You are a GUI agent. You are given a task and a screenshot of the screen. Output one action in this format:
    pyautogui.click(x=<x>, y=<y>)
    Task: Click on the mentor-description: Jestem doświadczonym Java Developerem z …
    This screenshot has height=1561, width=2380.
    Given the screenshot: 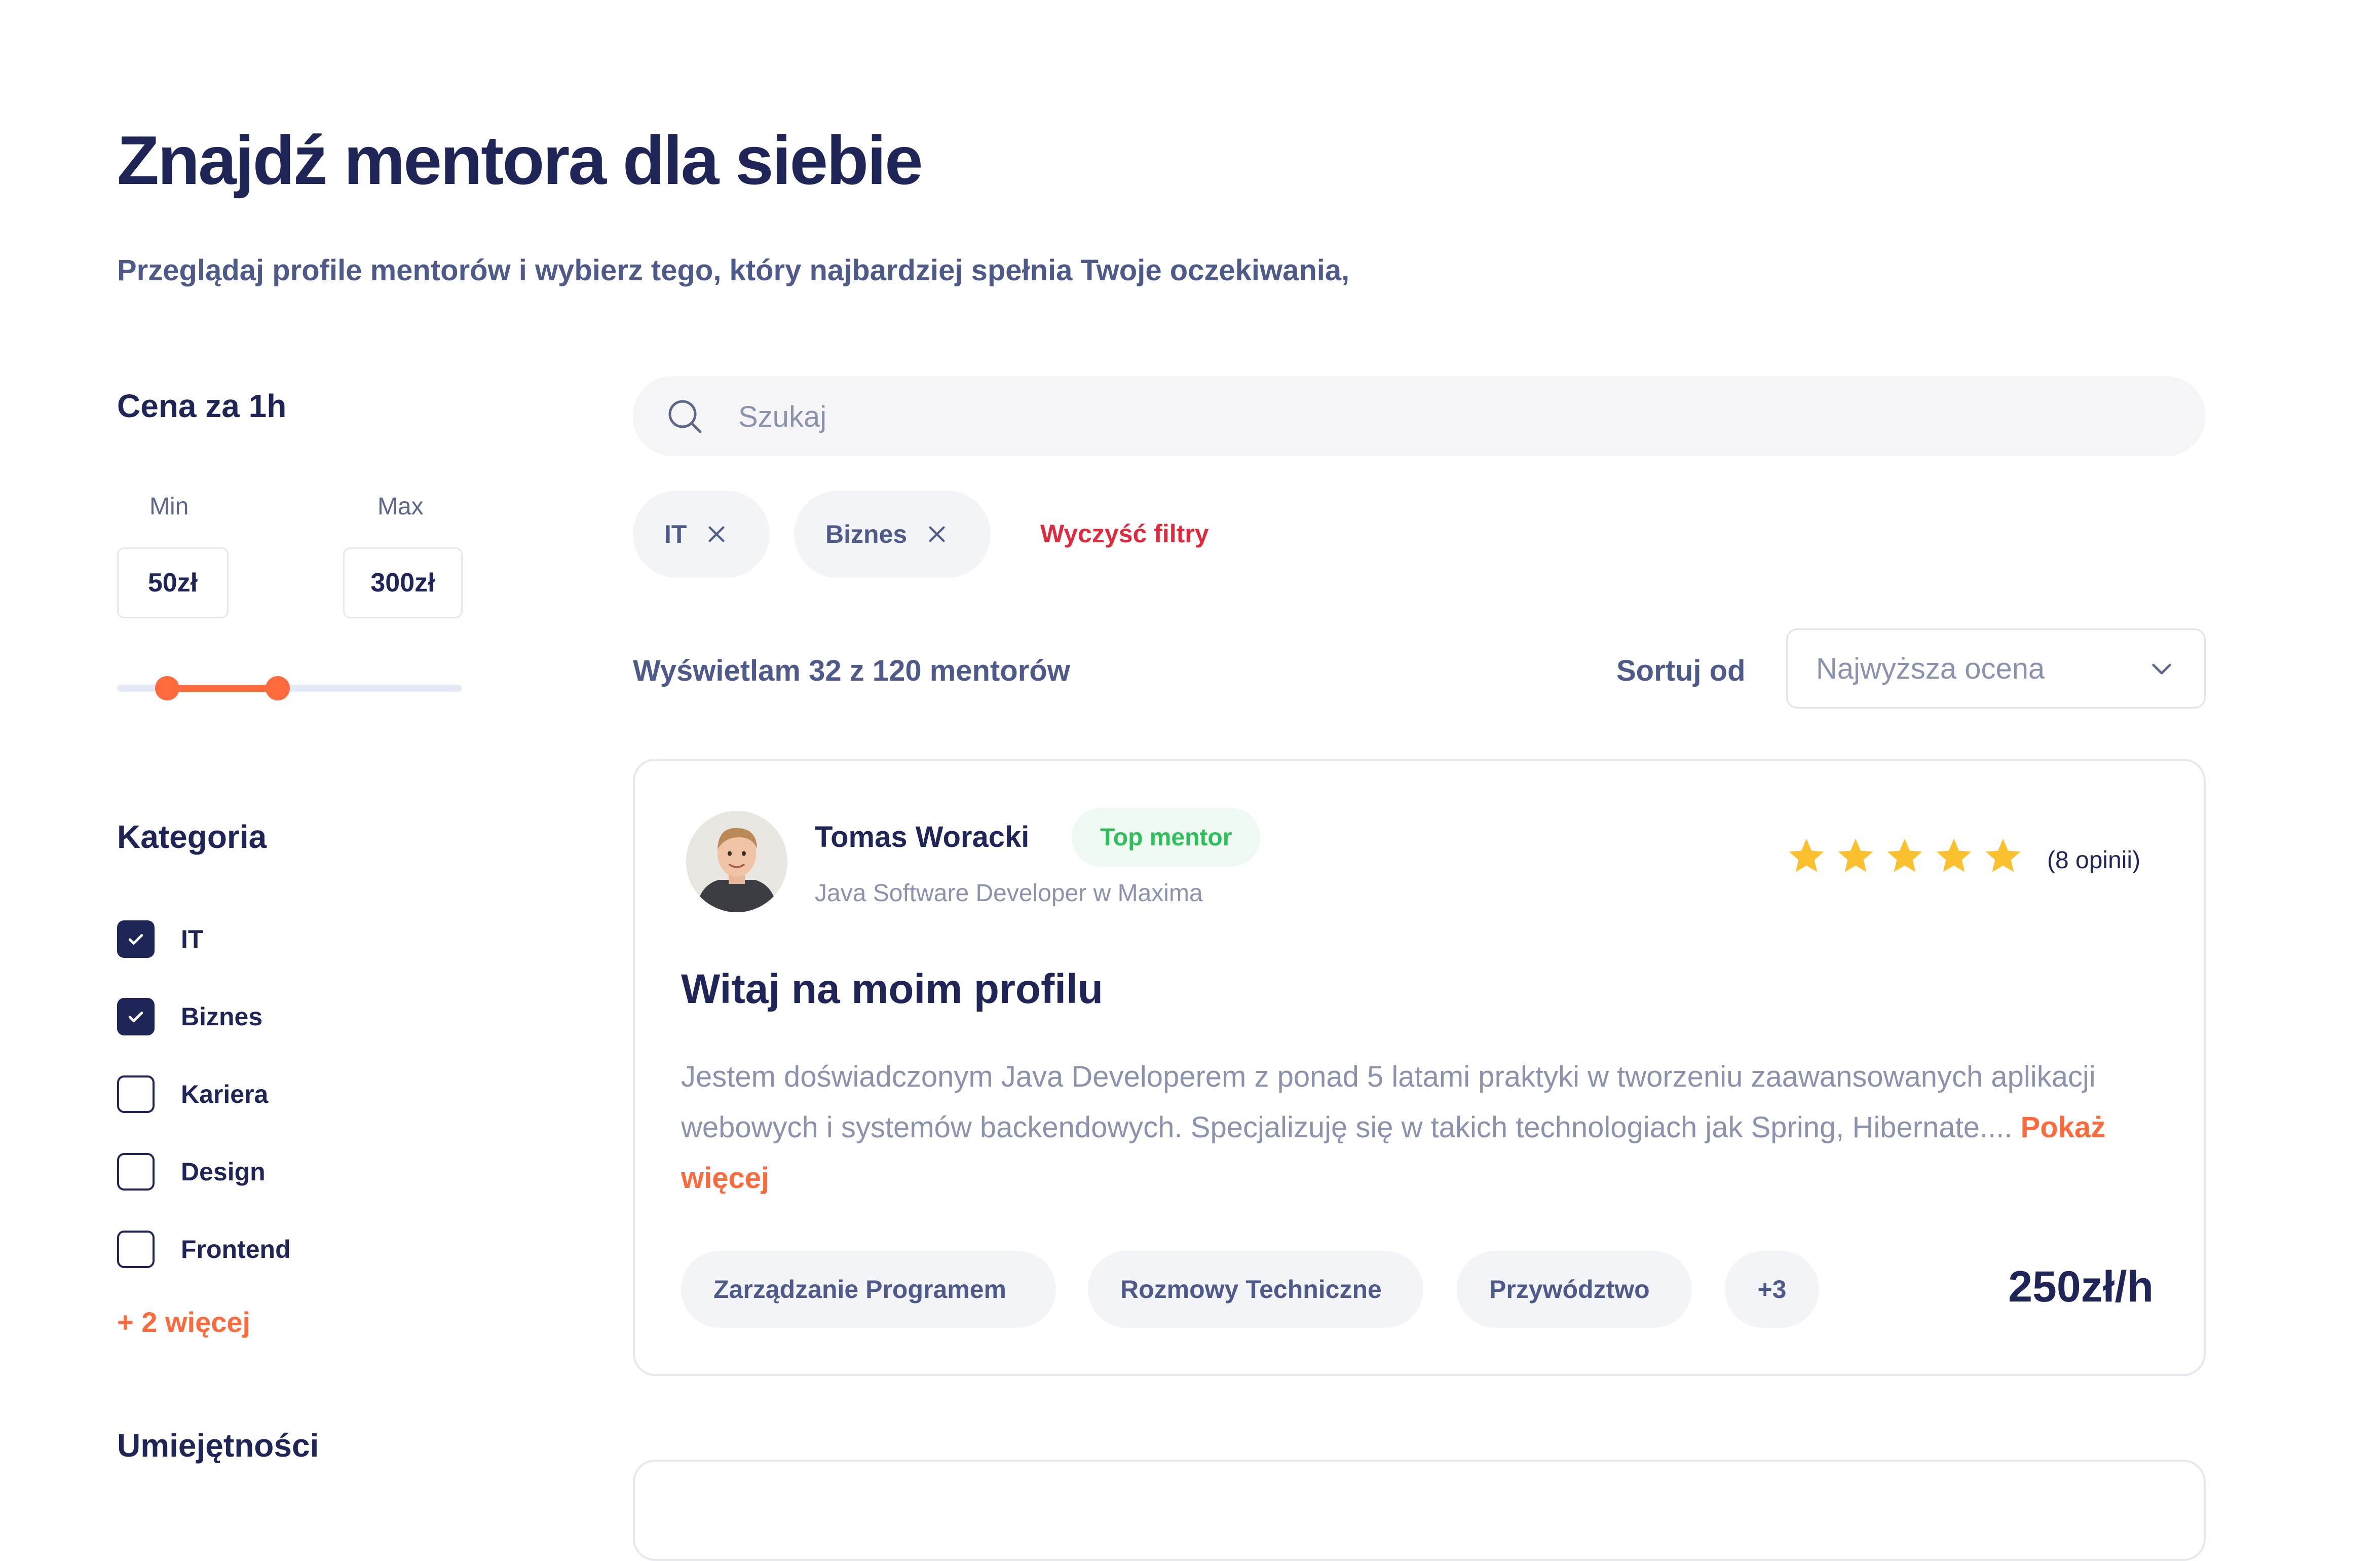 What is the action you would take?
    pyautogui.click(x=1416, y=1128)
    